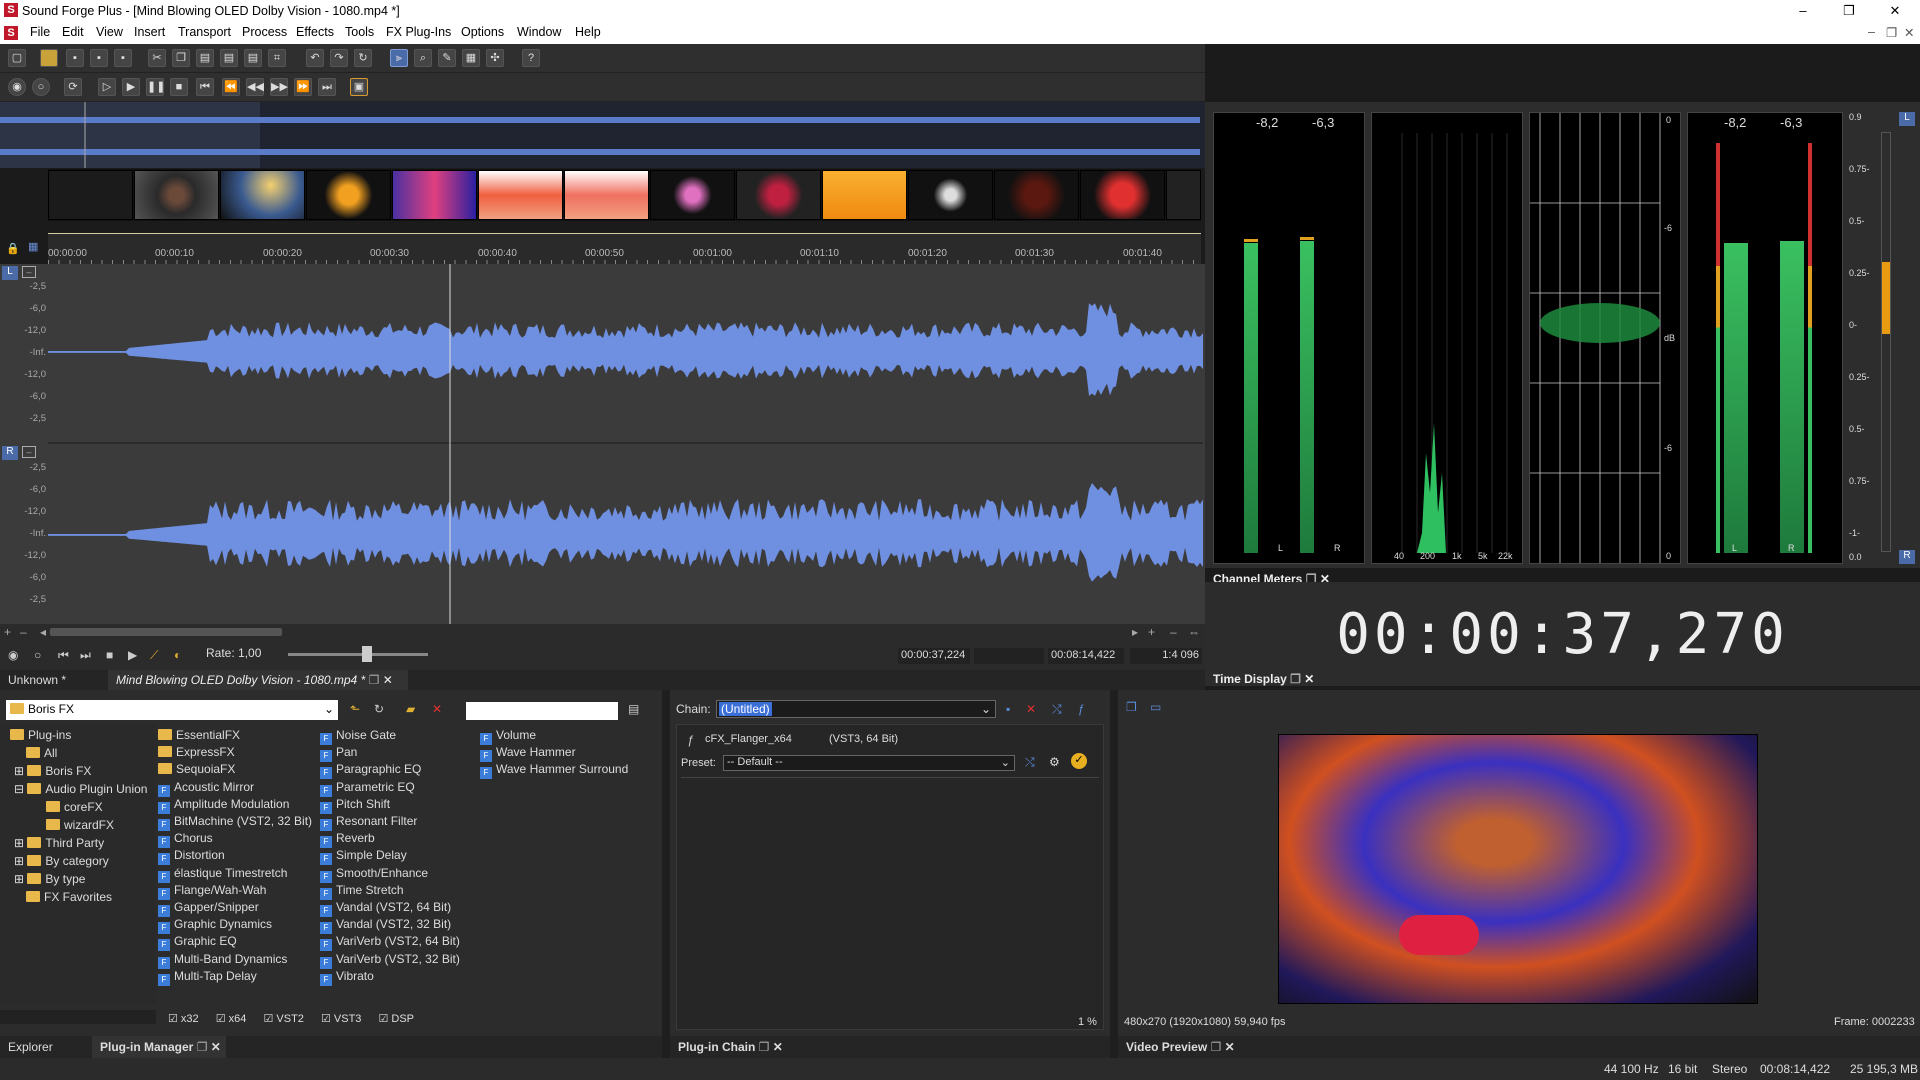  I want to click on minimize-button: –, so click(1803, 11).